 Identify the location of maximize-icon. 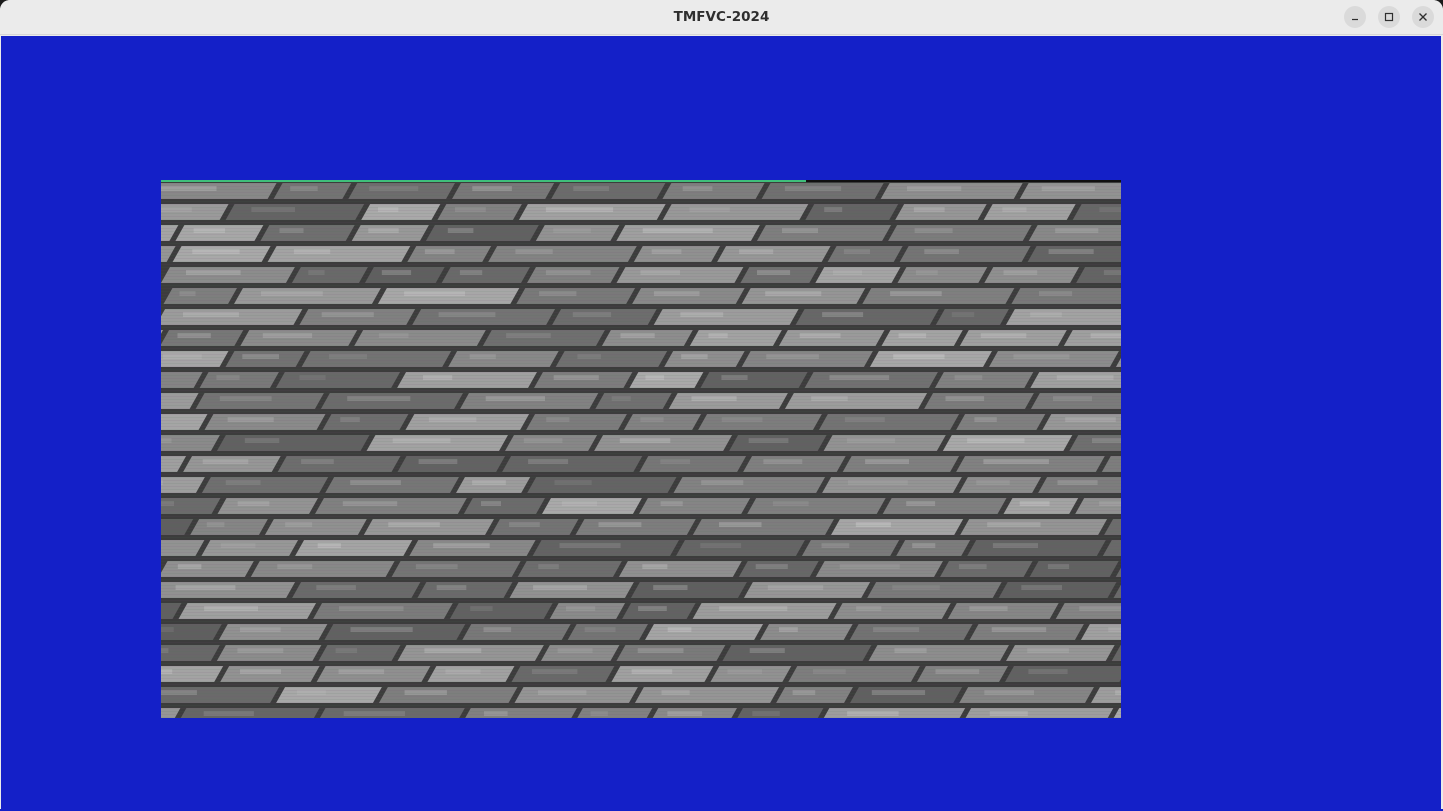
(1389, 17).